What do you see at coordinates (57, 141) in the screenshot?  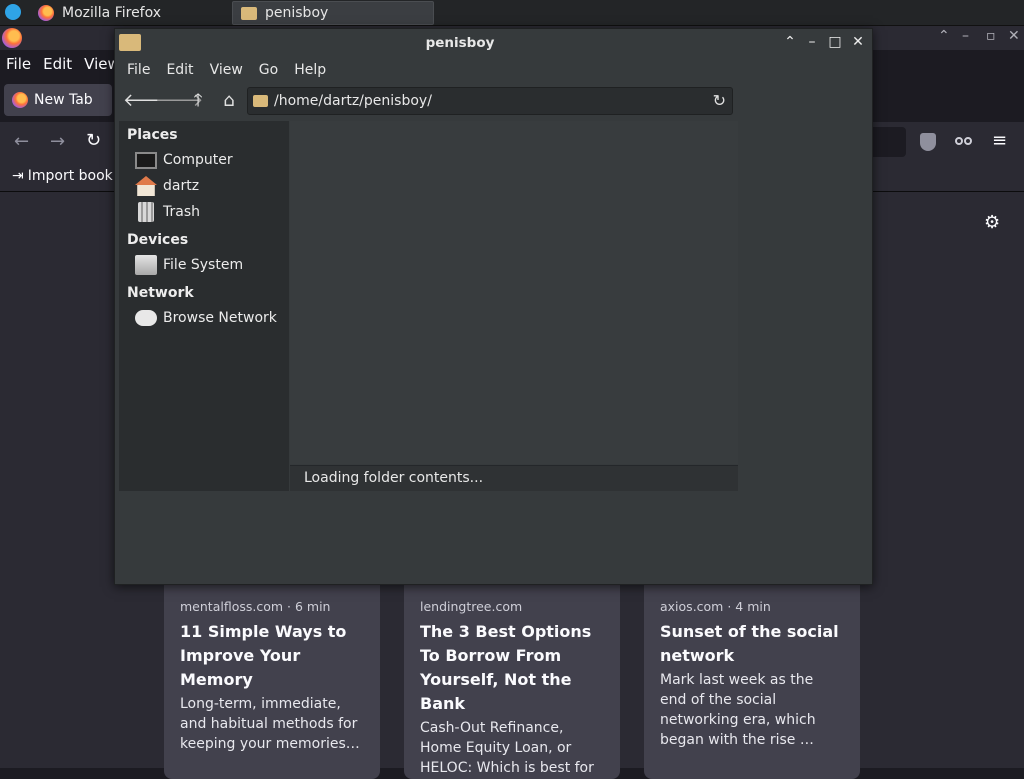 I see `forward-icon: →` at bounding box center [57, 141].